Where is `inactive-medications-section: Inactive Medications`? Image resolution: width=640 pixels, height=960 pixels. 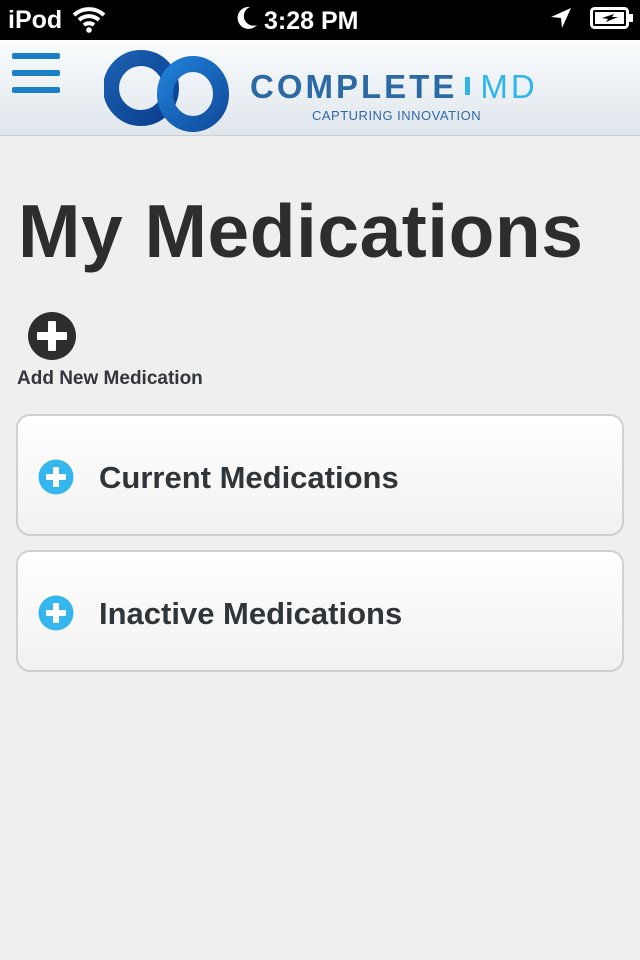
inactive-medications-section: Inactive Medications is located at coordinates (320, 611).